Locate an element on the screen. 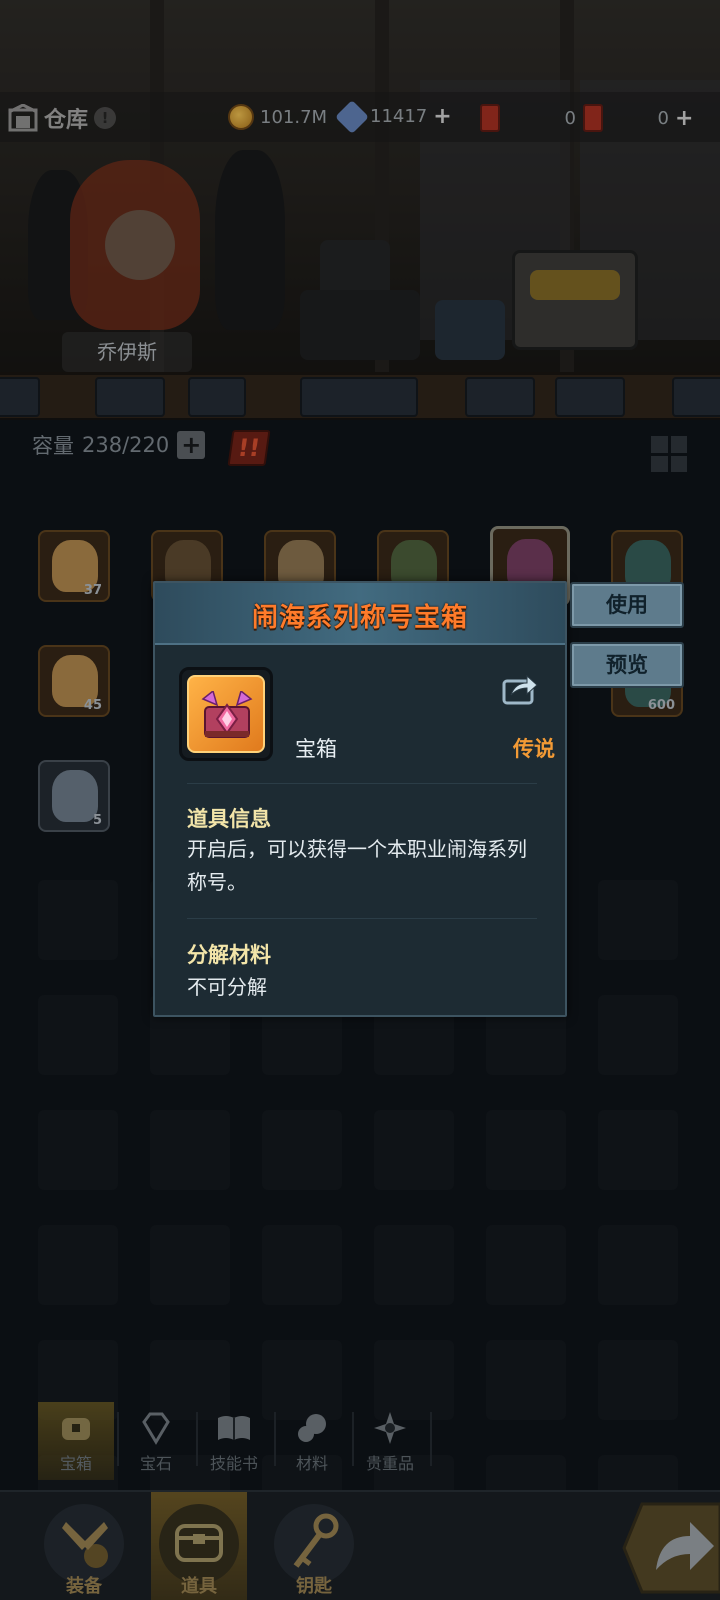 Image resolution: width=720 pixels, height=1600 pixels. warehouse-label: 仓库 is located at coordinates (66, 120).